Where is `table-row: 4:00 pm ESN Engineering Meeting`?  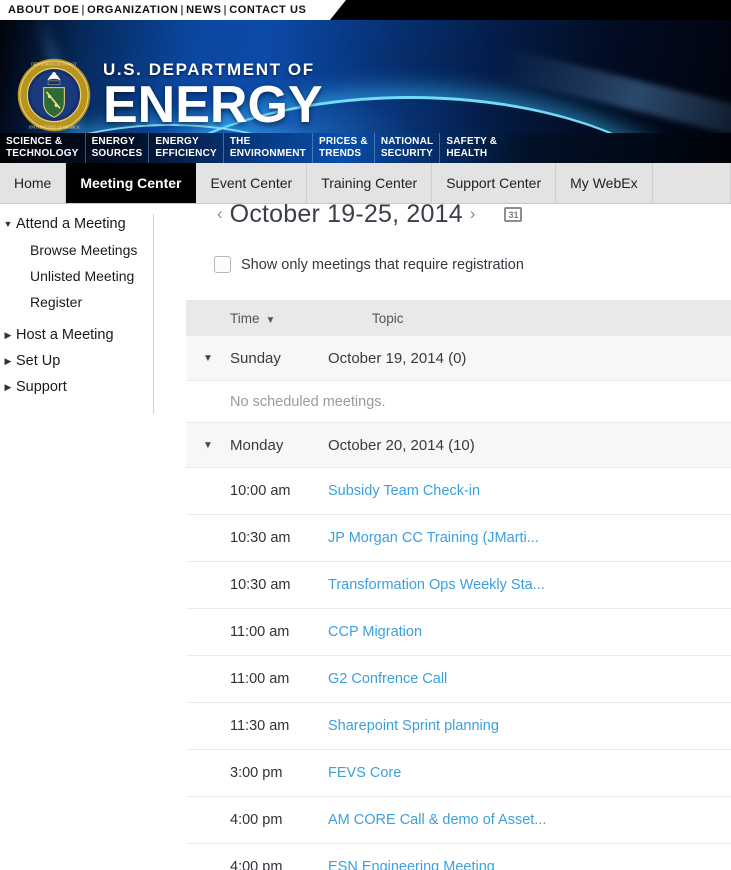 table-row: 4:00 pm ESN Engineering Meeting is located at coordinates (458, 857).